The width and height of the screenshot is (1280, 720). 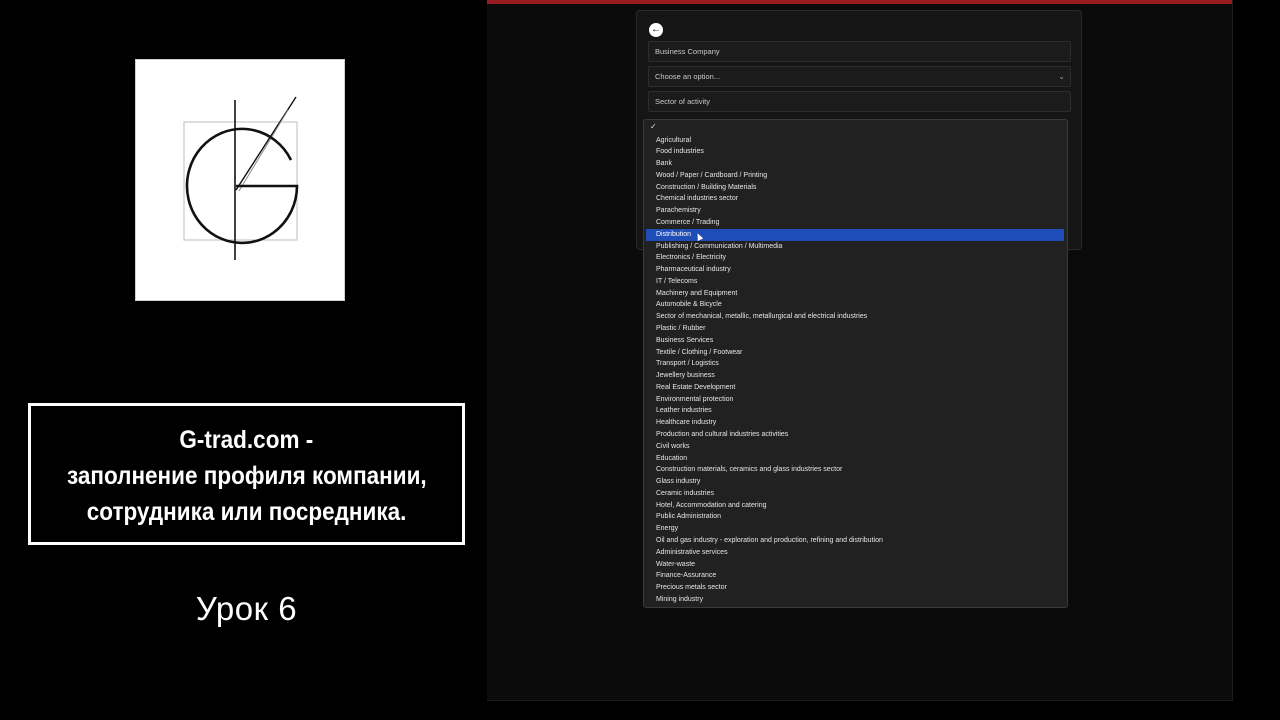 I want to click on dropdown-option: Healthcare industry, so click(x=855, y=423).